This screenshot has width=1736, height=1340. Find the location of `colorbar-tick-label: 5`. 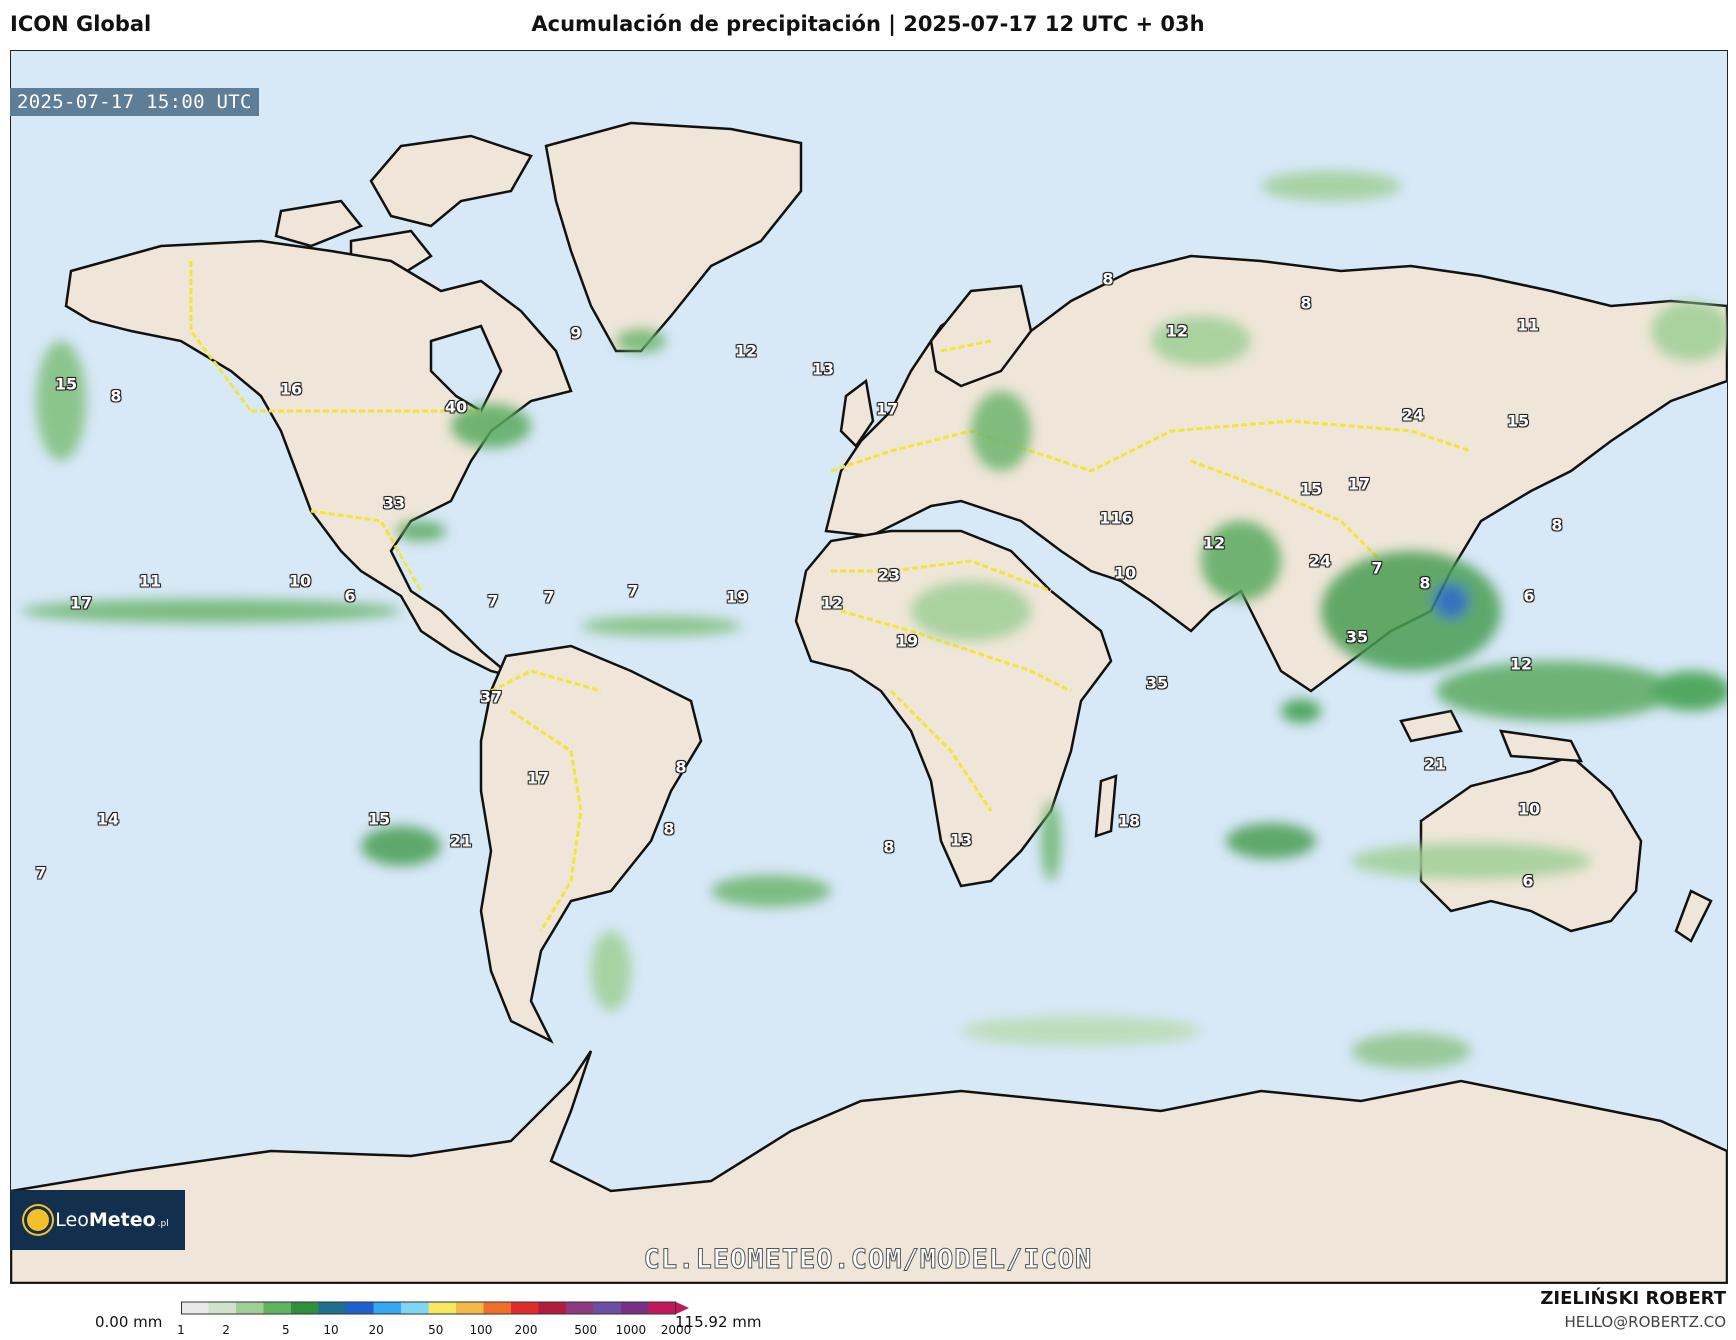

colorbar-tick-label: 5 is located at coordinates (285, 1330).